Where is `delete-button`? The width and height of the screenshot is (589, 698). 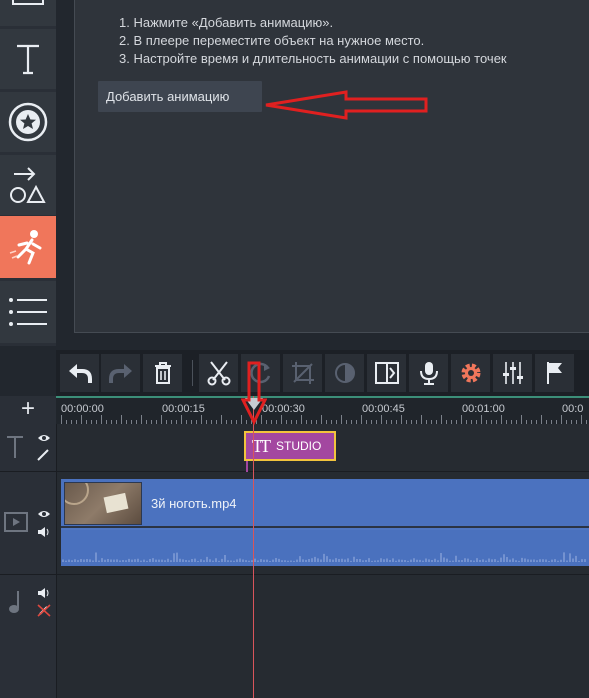
delete-button is located at coordinates (162, 373).